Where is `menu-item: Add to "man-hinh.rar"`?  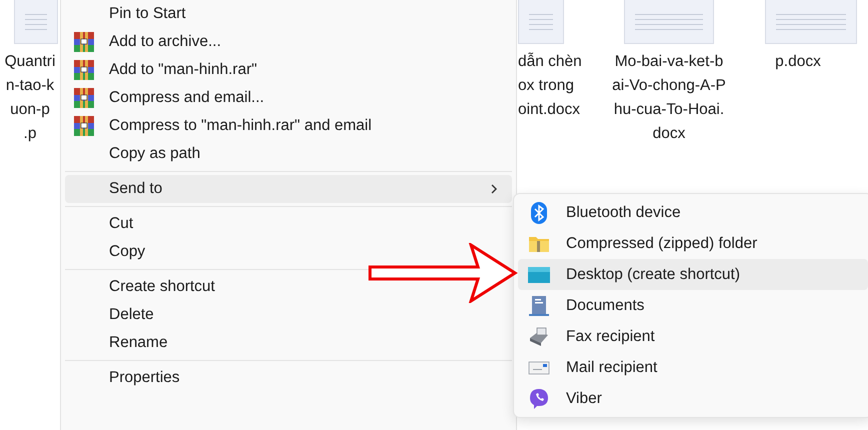
menu-item: Add to "man-hinh.rar" is located at coordinates (288, 70).